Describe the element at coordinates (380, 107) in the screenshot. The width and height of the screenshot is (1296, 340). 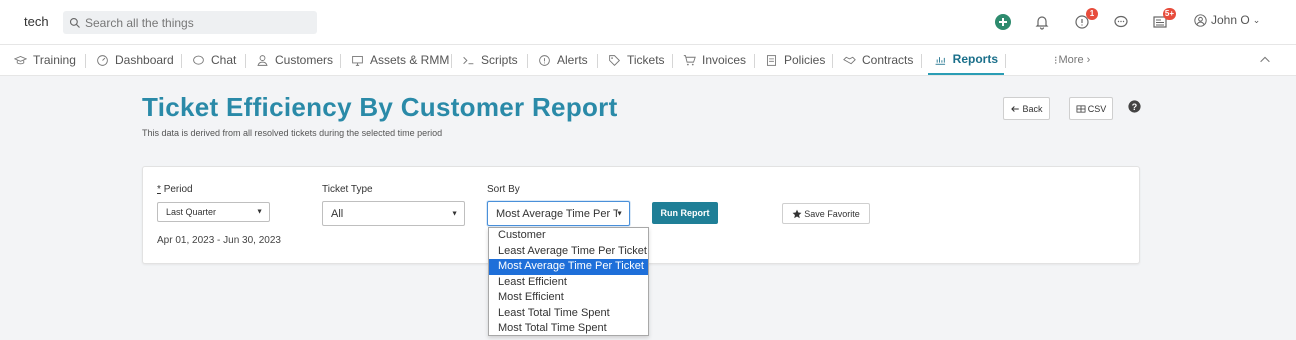
I see `page-title: Ticket Efficiency By Customer Report` at that location.